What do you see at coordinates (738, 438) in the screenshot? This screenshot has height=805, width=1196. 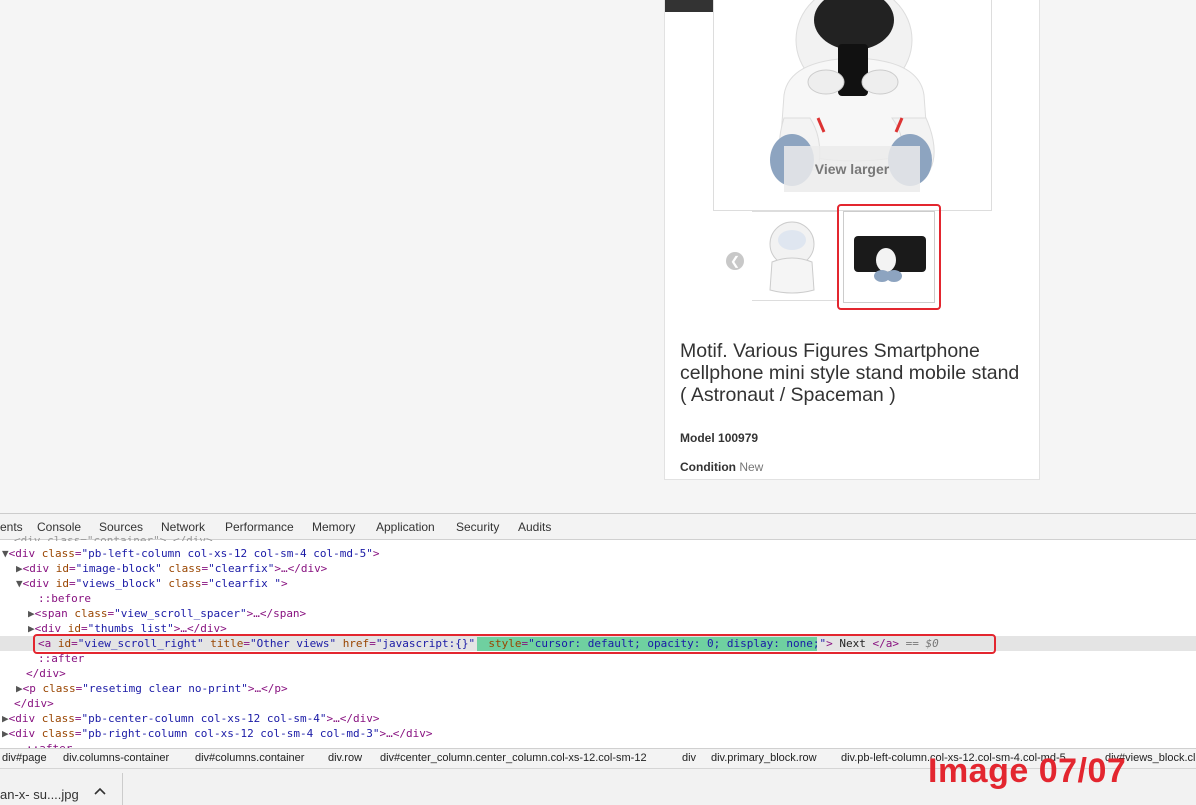 I see `model-value: 100979` at bounding box center [738, 438].